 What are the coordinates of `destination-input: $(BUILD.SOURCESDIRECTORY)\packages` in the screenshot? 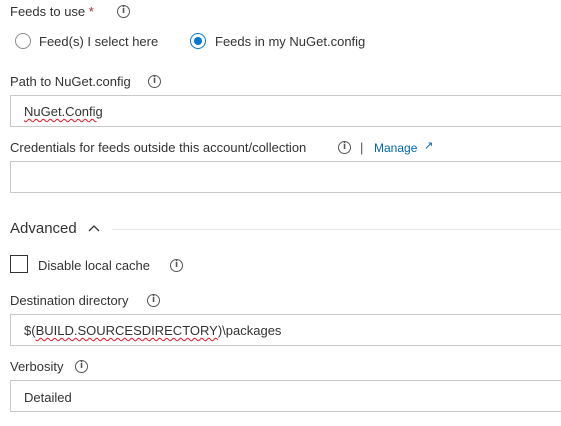 It's located at (285, 330).